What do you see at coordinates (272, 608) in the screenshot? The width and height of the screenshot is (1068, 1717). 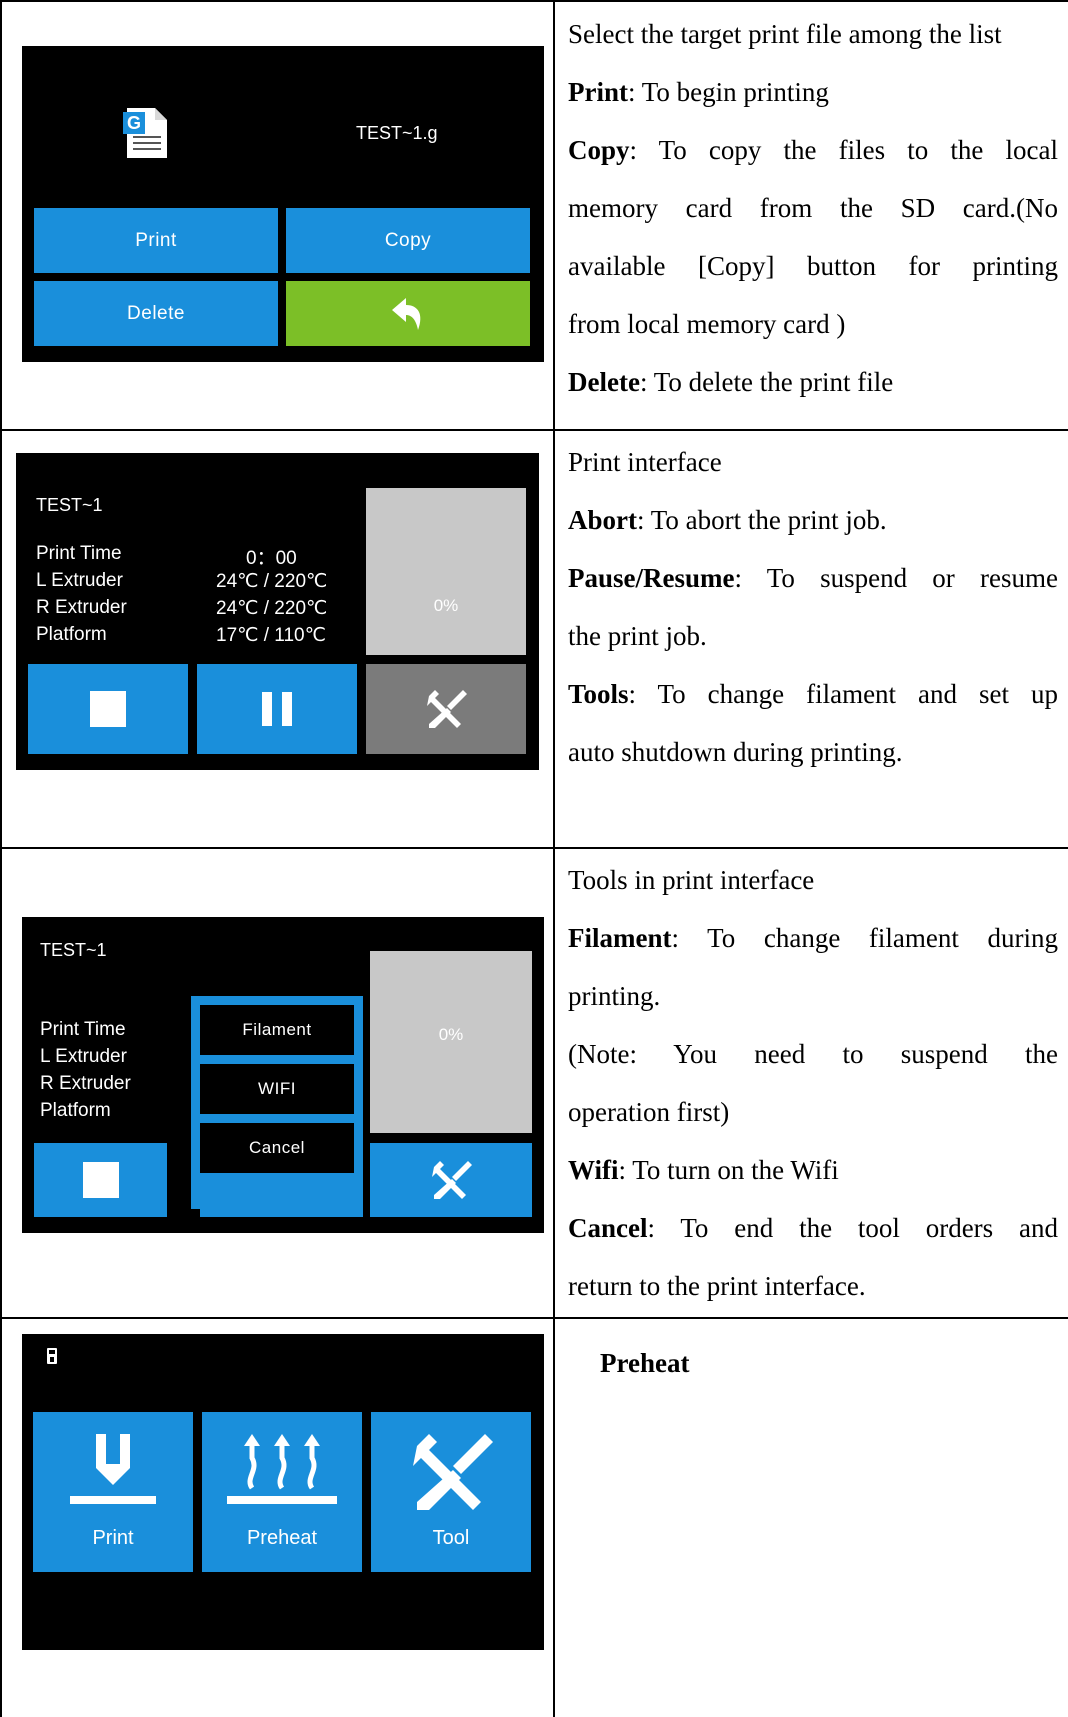 I see `value-r-extruder: 24℃ / 220℃` at bounding box center [272, 608].